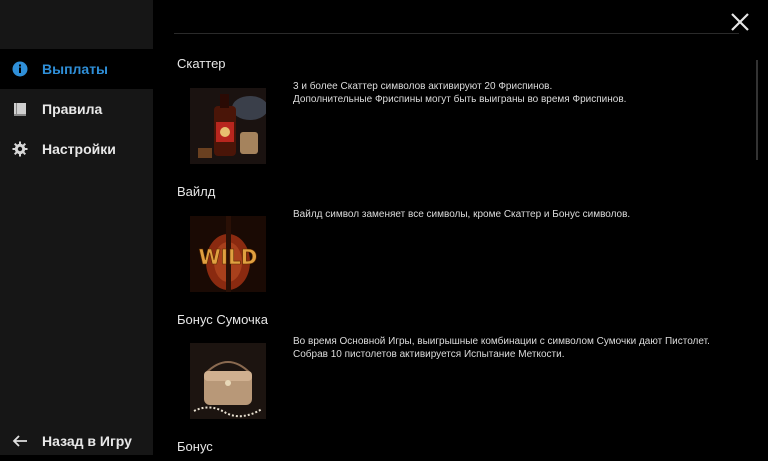 This screenshot has width=768, height=461. Describe the element at coordinates (87, 441) in the screenshot. I see `back-to-game-label: Назад в Игру` at that location.